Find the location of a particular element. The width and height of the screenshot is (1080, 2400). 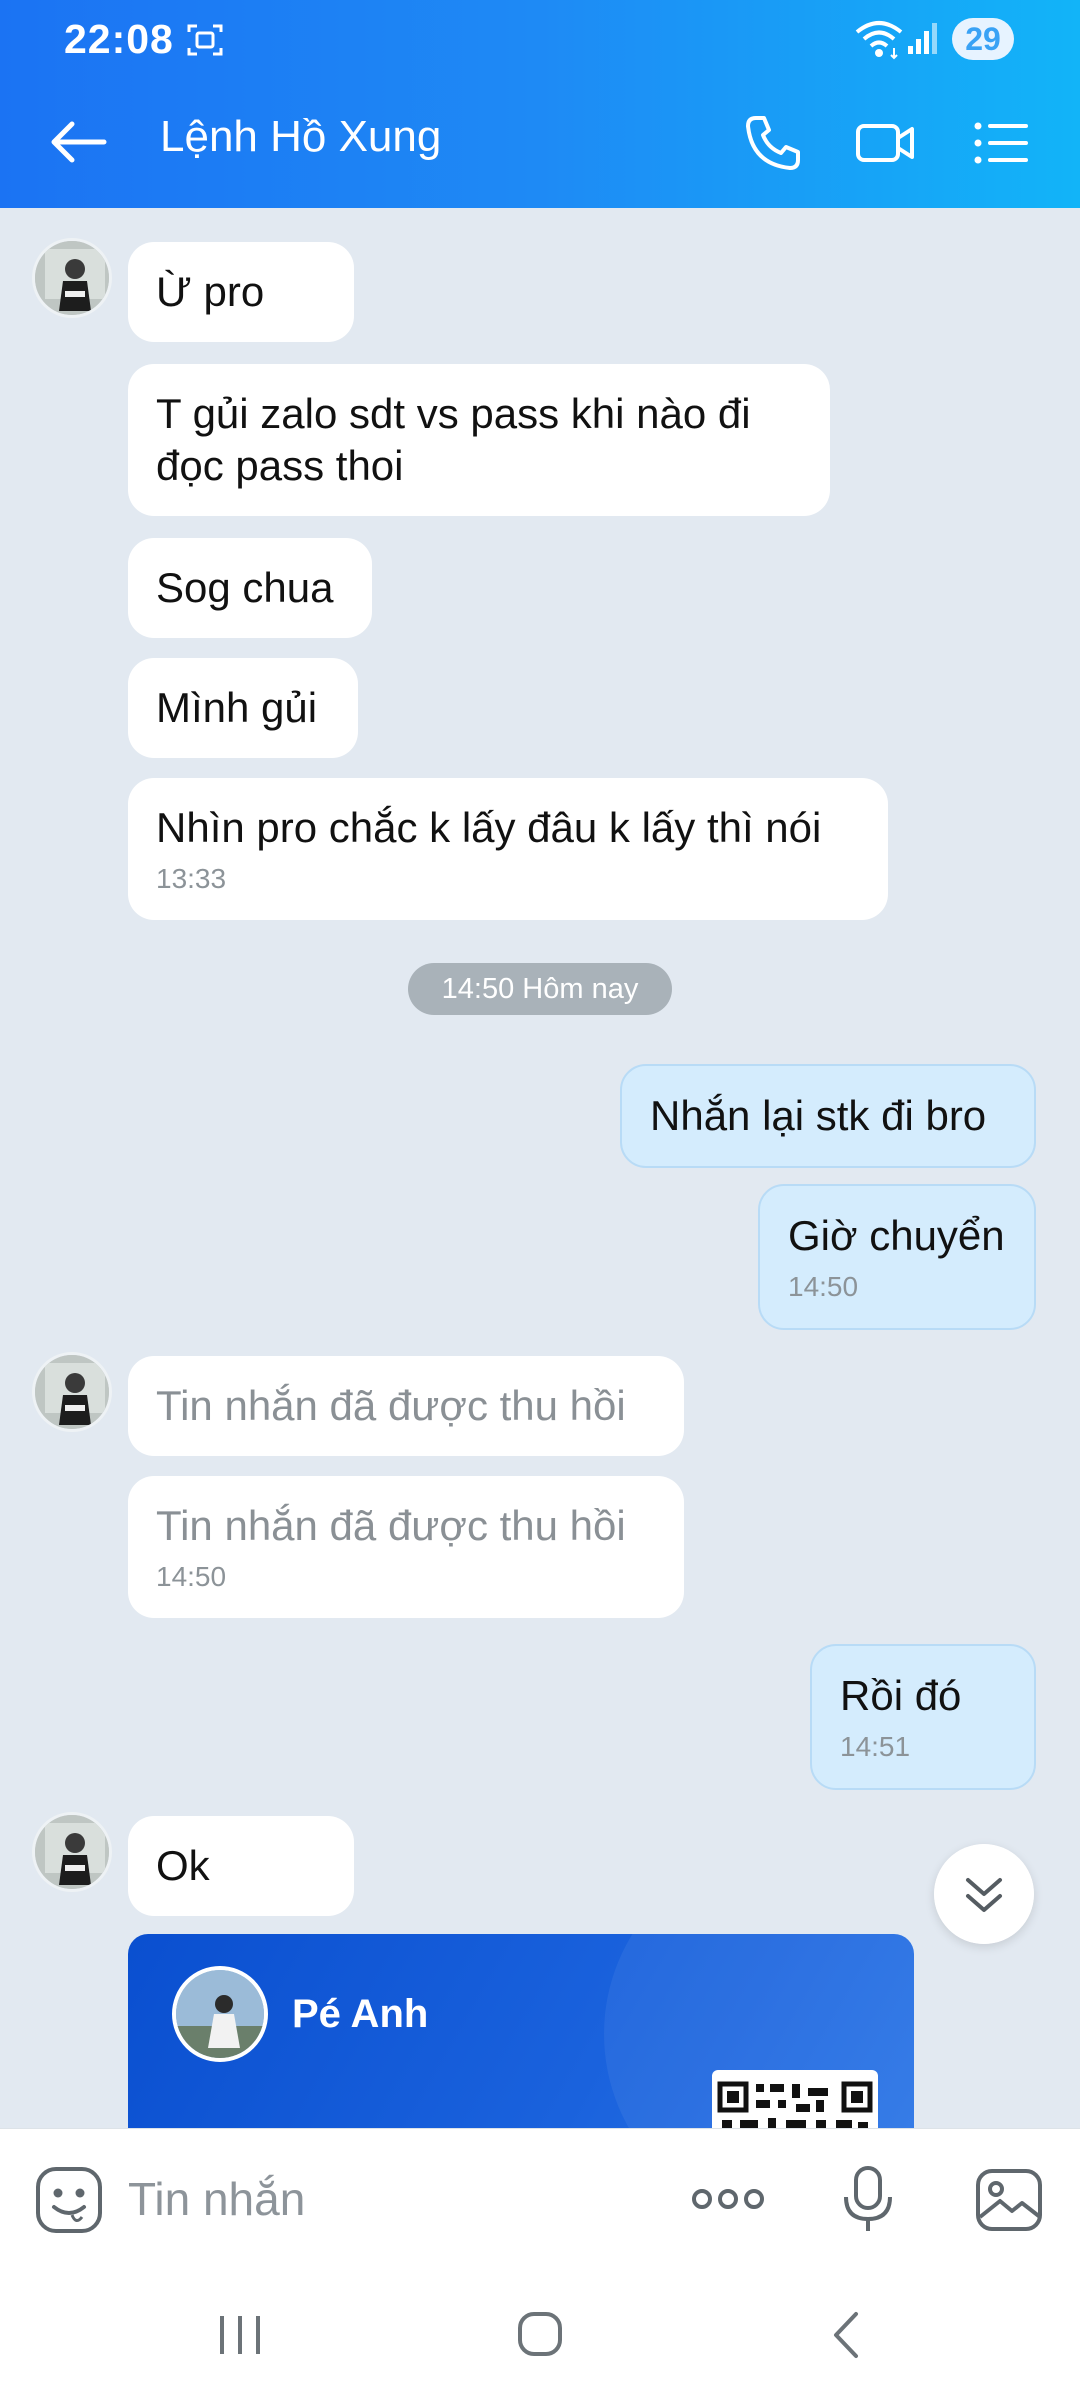

message-bubble-incoming: Sog chua is located at coordinates (250, 588).